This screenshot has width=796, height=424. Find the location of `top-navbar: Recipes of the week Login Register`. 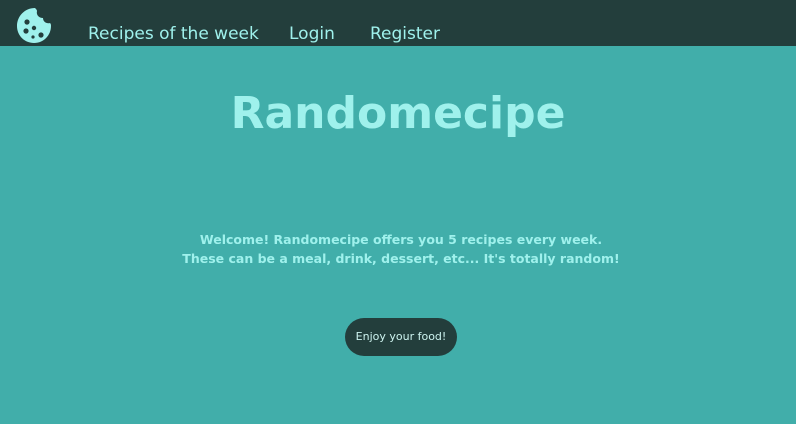

top-navbar: Recipes of the week Login Register is located at coordinates (398, 23).